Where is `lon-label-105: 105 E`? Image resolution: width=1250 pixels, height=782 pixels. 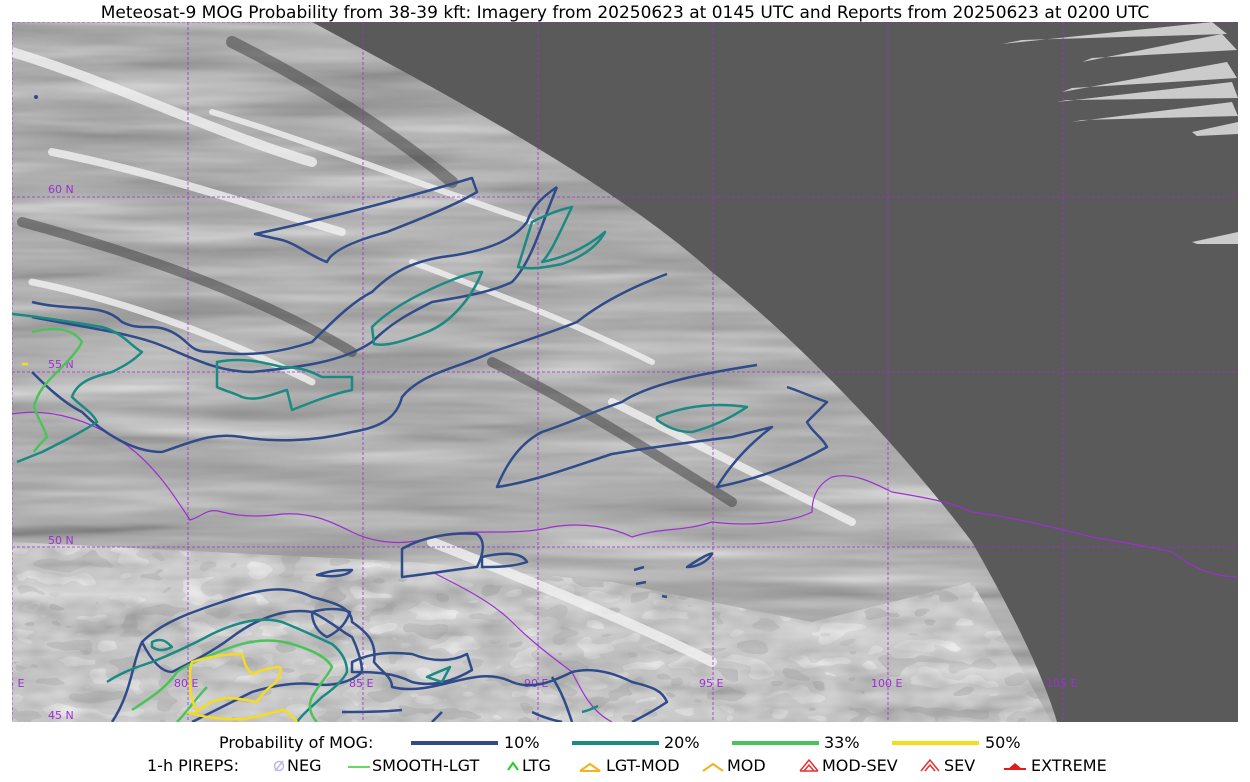
lon-label-105: 105 E is located at coordinates (1061, 683).